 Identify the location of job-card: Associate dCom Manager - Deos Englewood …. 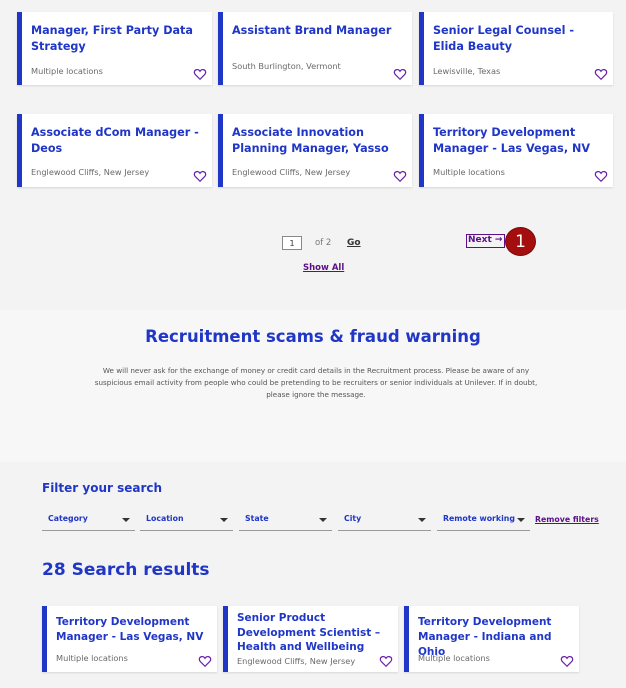
(114, 150).